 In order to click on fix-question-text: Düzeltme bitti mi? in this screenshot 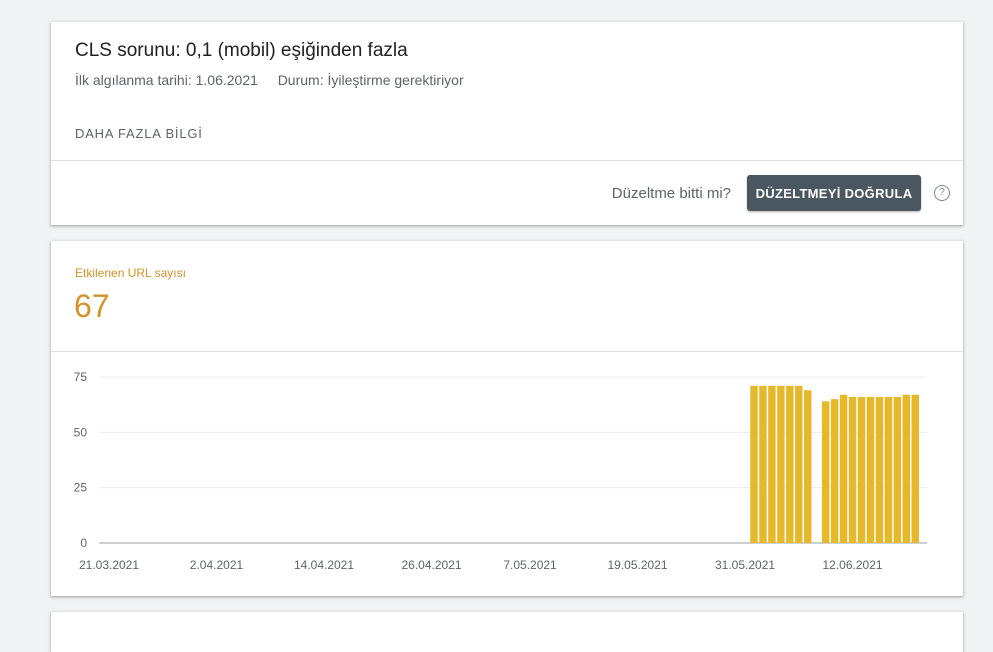, I will do `click(671, 193)`.